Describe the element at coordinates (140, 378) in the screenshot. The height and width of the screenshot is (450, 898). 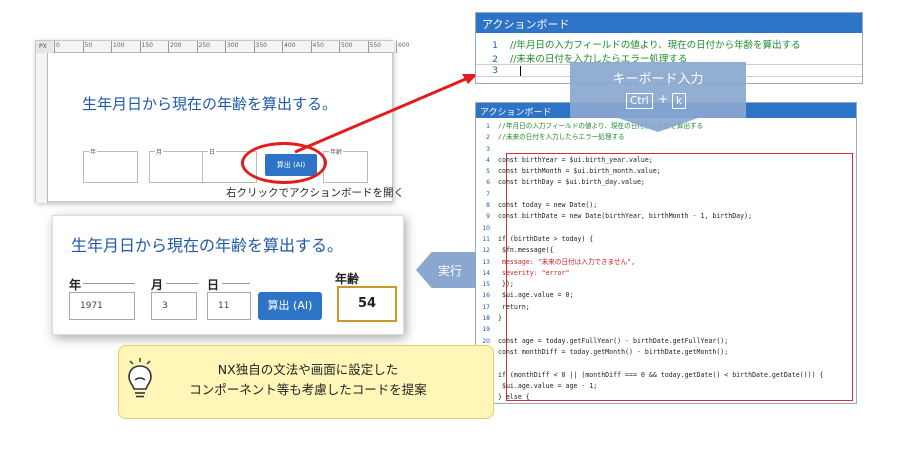
I see `lightbulb-icon` at that location.